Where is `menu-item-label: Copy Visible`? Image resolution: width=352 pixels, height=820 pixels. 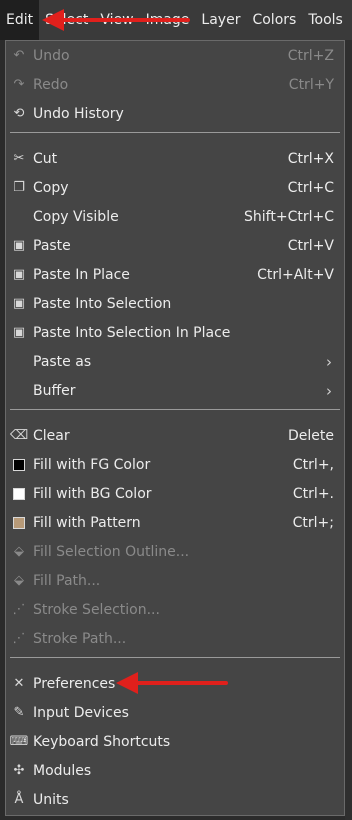 menu-item-label: Copy Visible is located at coordinates (76, 216).